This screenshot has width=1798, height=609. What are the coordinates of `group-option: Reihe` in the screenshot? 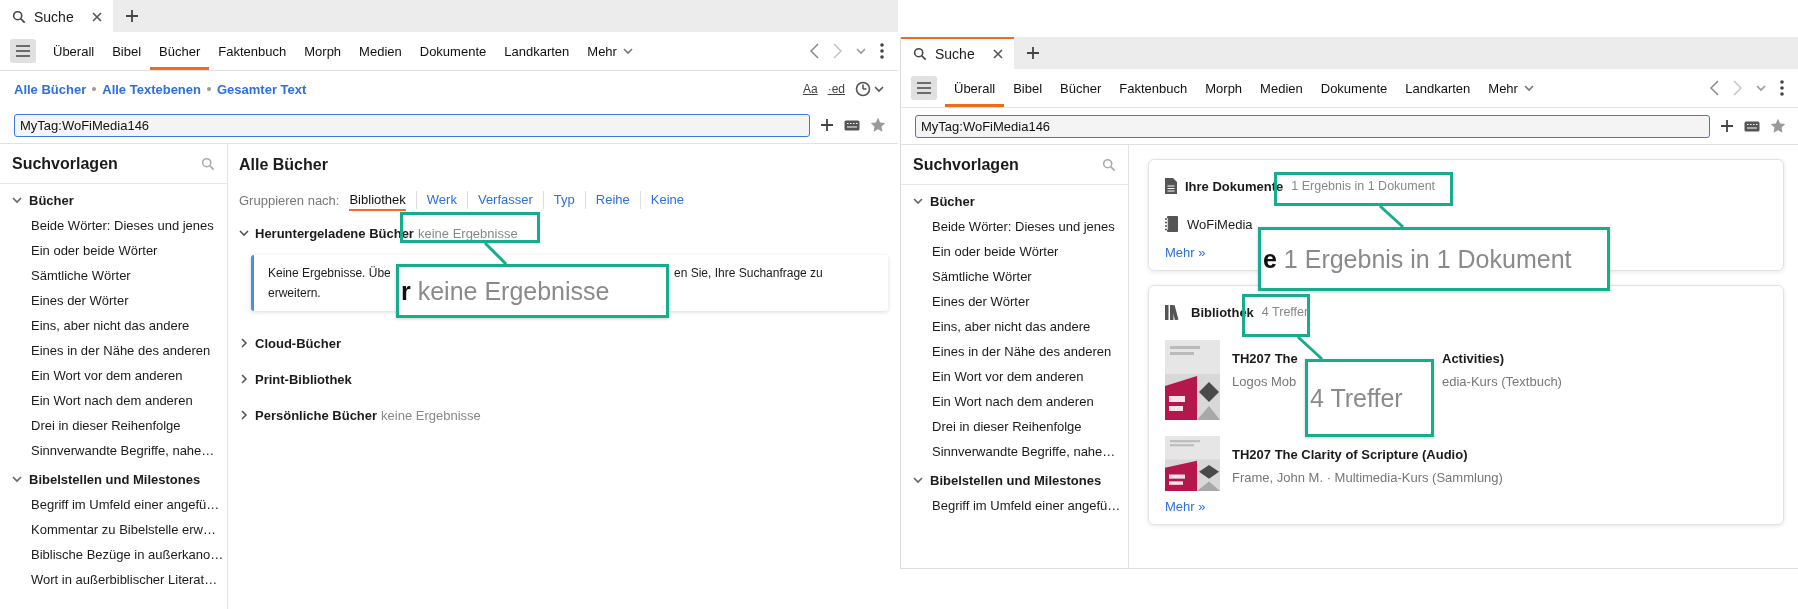 It's located at (612, 200).